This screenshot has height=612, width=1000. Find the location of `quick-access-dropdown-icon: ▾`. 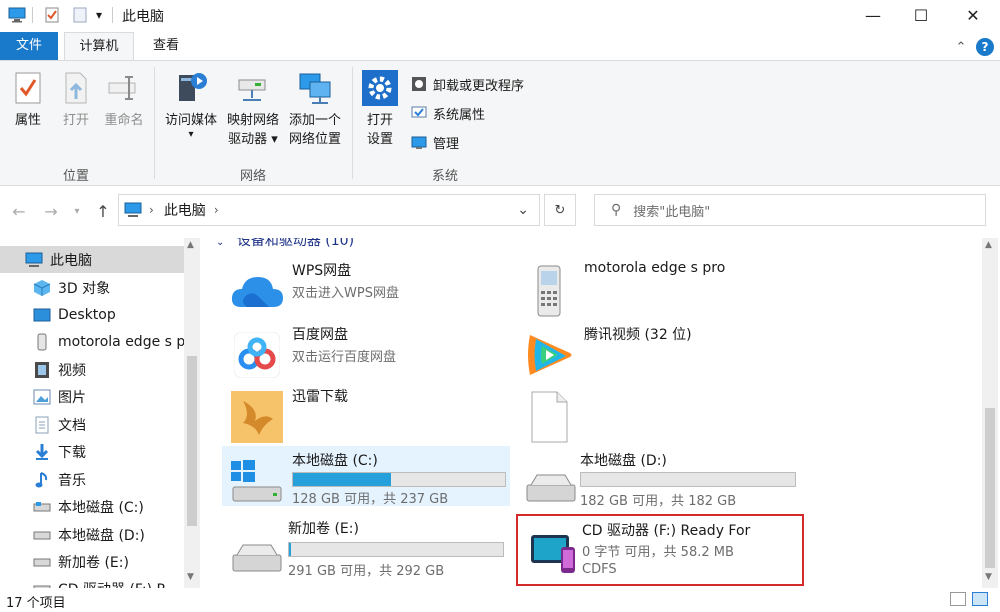

quick-access-dropdown-icon: ▾ is located at coordinates (99, 15).